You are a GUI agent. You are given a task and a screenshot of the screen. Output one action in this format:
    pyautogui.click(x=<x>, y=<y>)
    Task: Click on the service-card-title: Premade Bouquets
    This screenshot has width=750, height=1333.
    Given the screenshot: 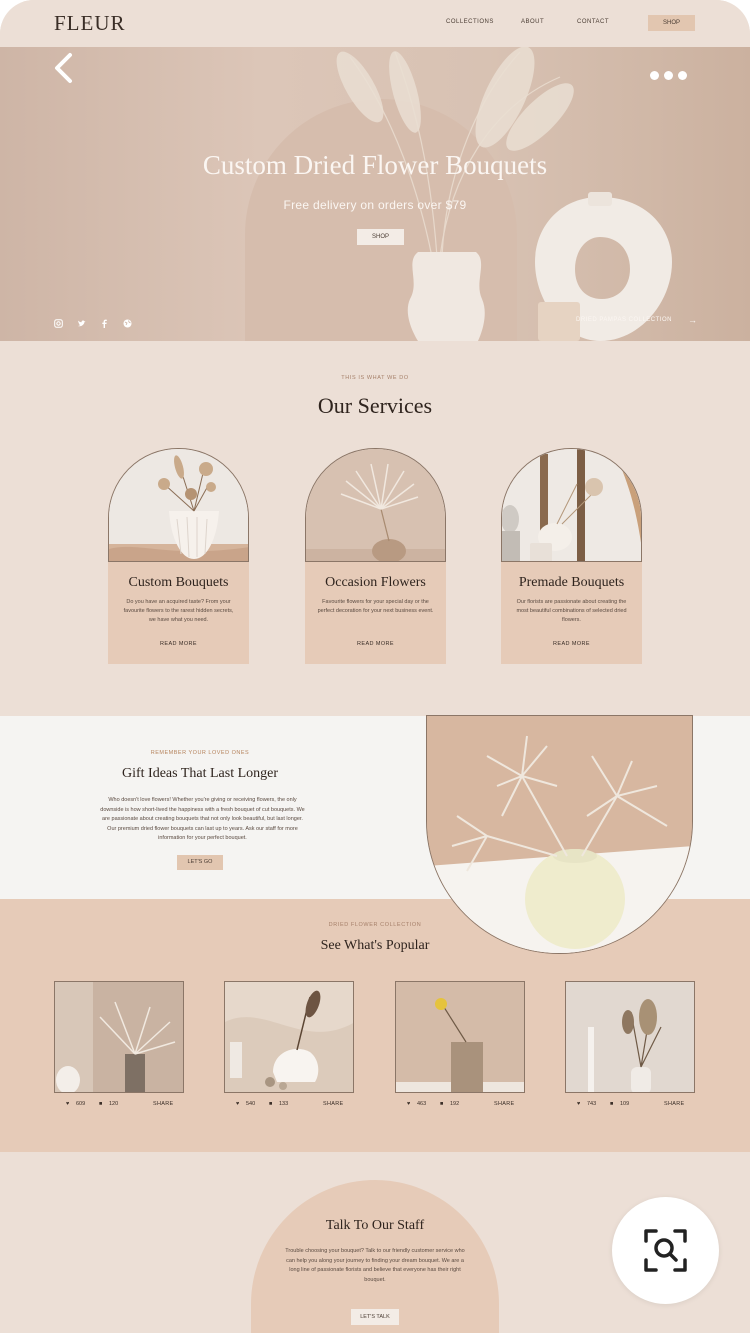 What is the action you would take?
    pyautogui.click(x=571, y=582)
    